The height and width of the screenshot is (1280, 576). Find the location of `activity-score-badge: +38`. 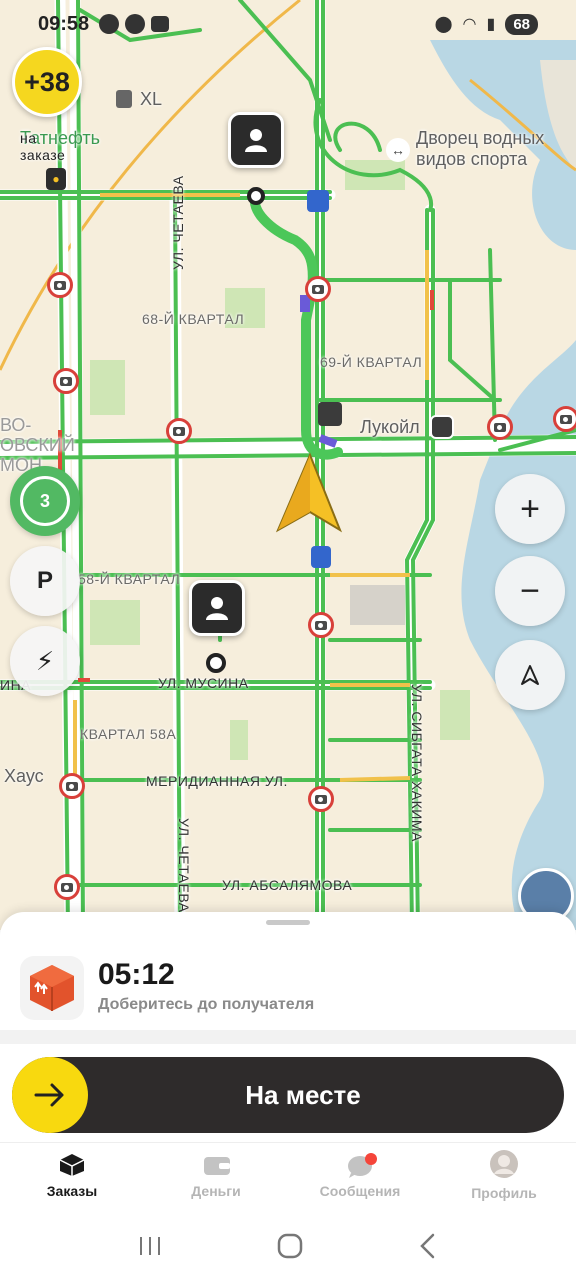

activity-score-badge: +38 is located at coordinates (47, 82).